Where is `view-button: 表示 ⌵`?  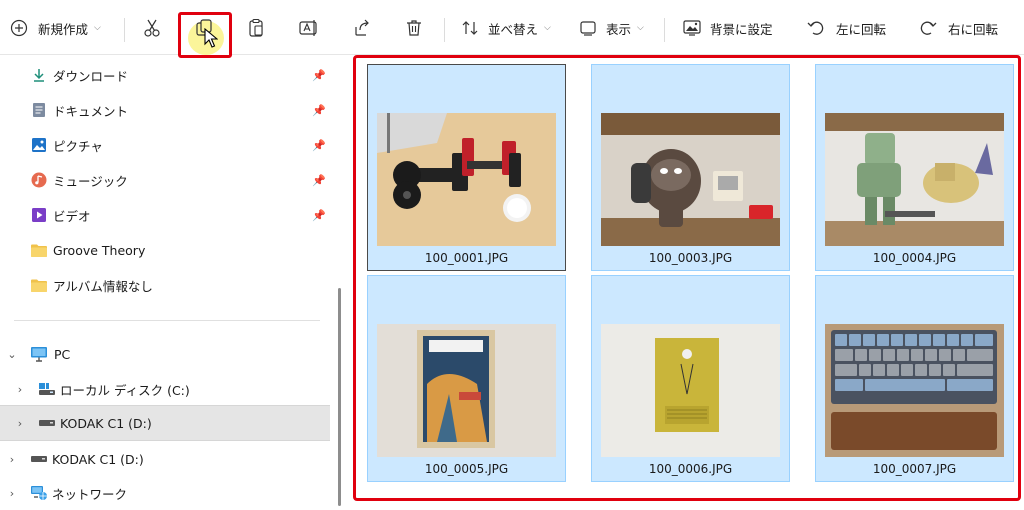
view-button: 表示 ⌵ is located at coordinates (611, 28).